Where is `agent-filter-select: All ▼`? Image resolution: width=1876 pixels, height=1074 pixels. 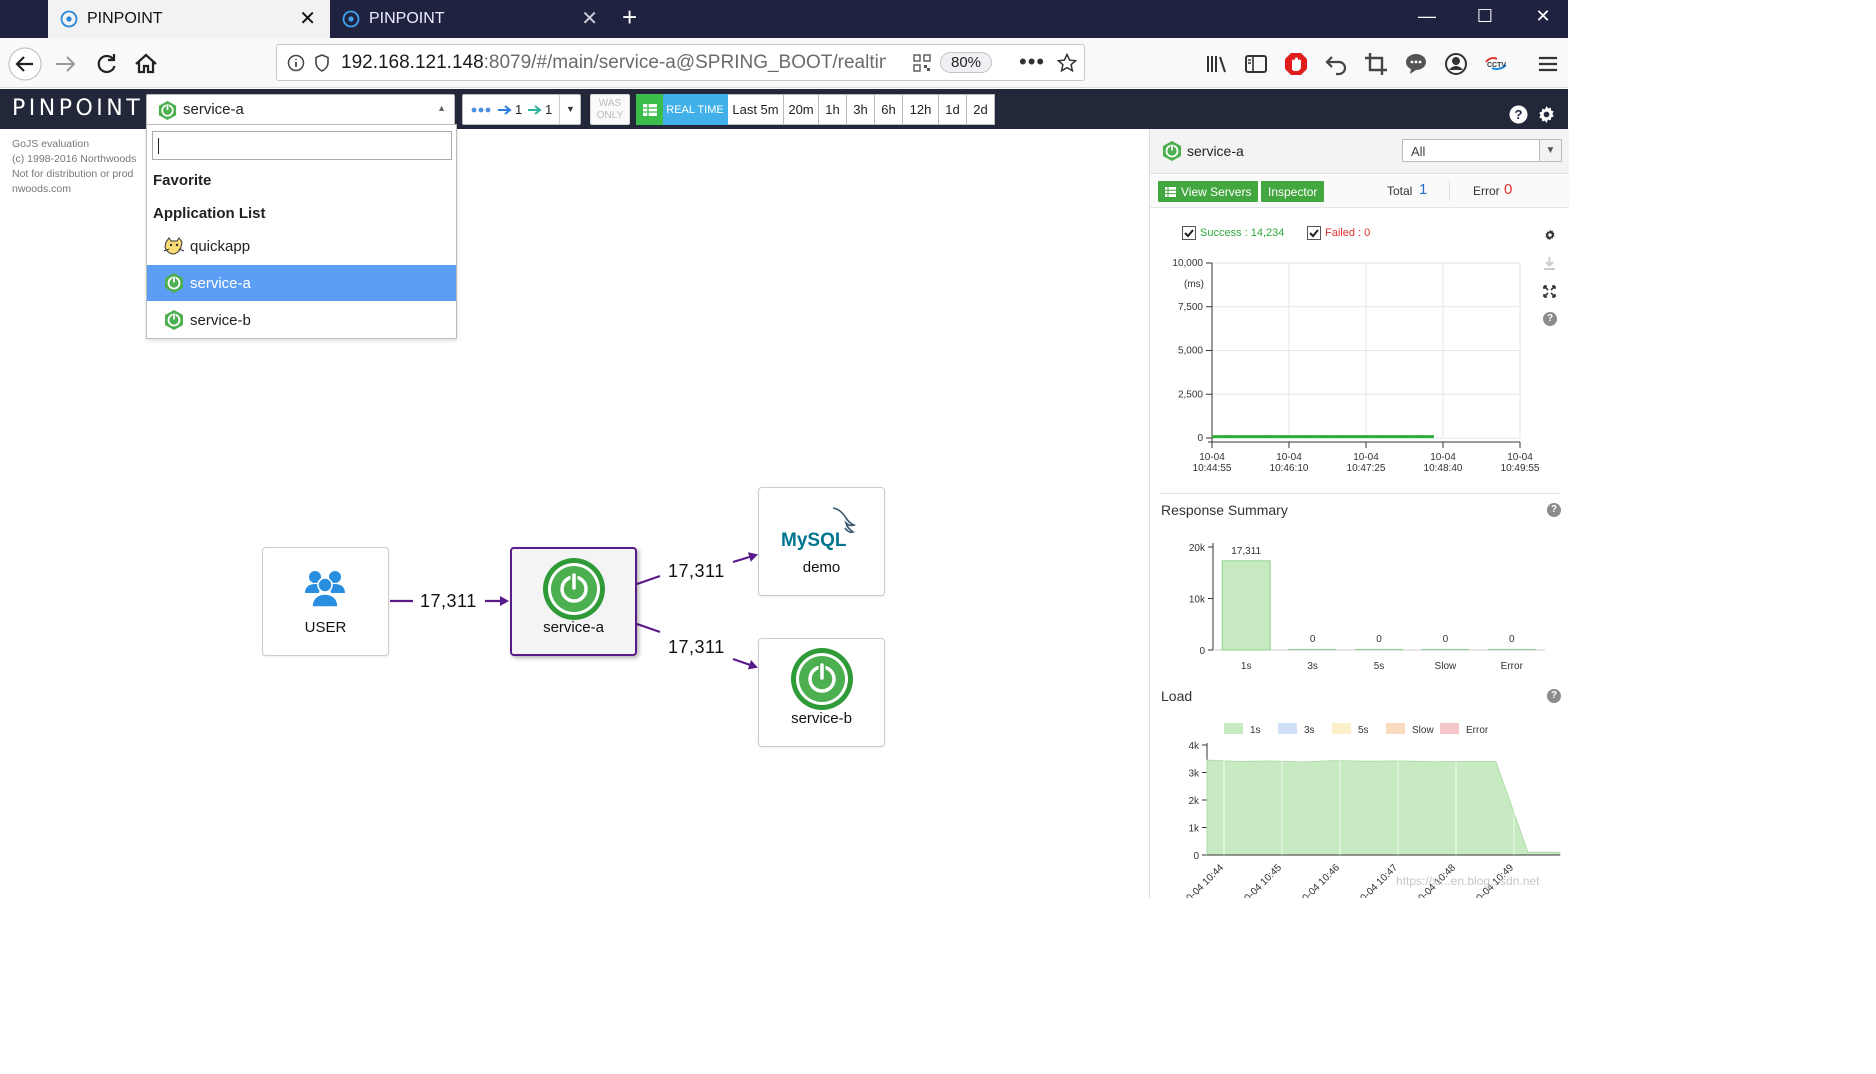 agent-filter-select: All ▼ is located at coordinates (1482, 150).